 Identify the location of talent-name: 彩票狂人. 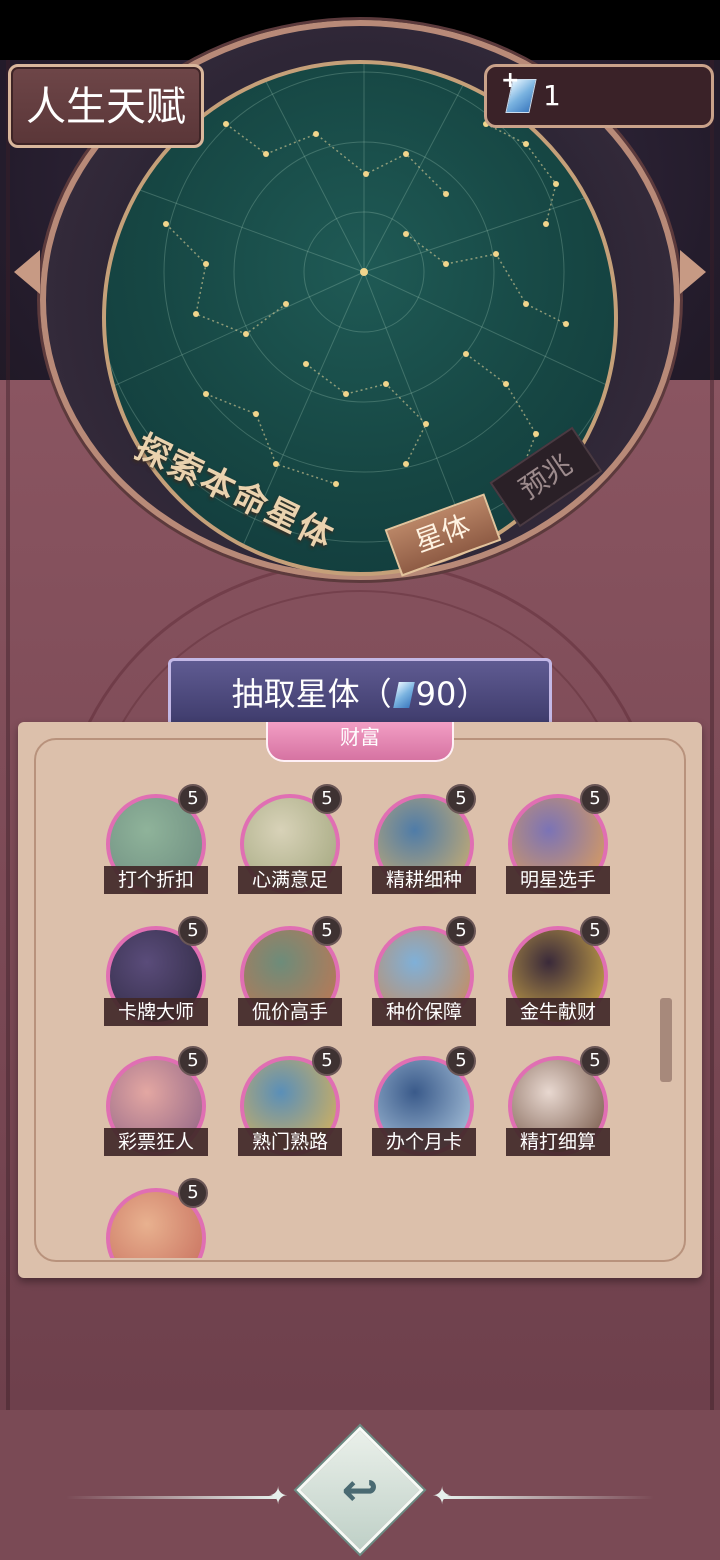
(156, 1142).